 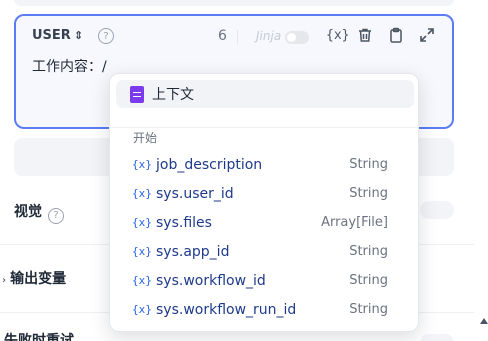 I want to click on variable-name: sys.app_id, so click(x=193, y=251).